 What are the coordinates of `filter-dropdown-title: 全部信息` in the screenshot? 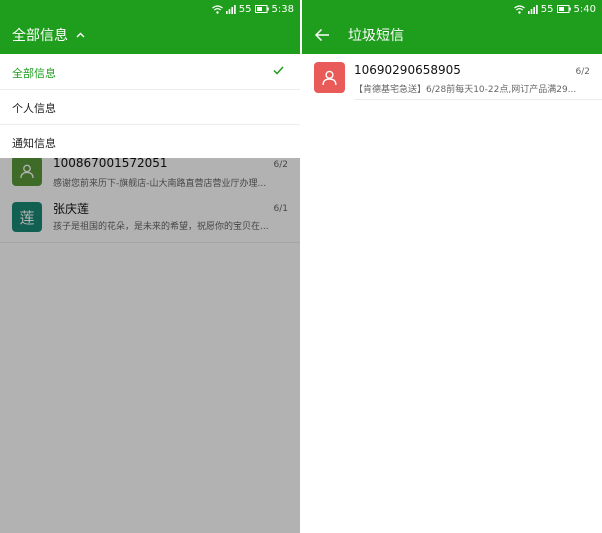 It's located at (40, 36).